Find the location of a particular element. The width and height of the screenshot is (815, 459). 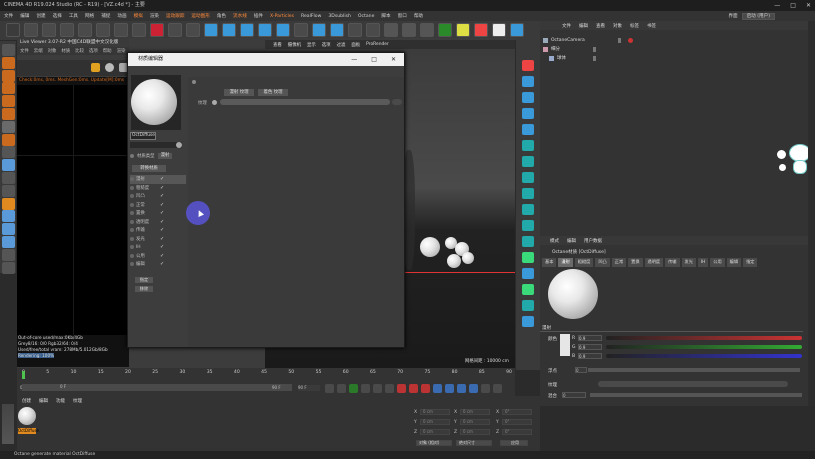

menu-item: X-Particles is located at coordinates (282, 16).